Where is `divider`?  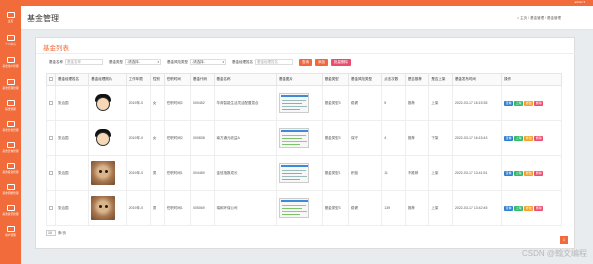 divider is located at coordinates (306, 53).